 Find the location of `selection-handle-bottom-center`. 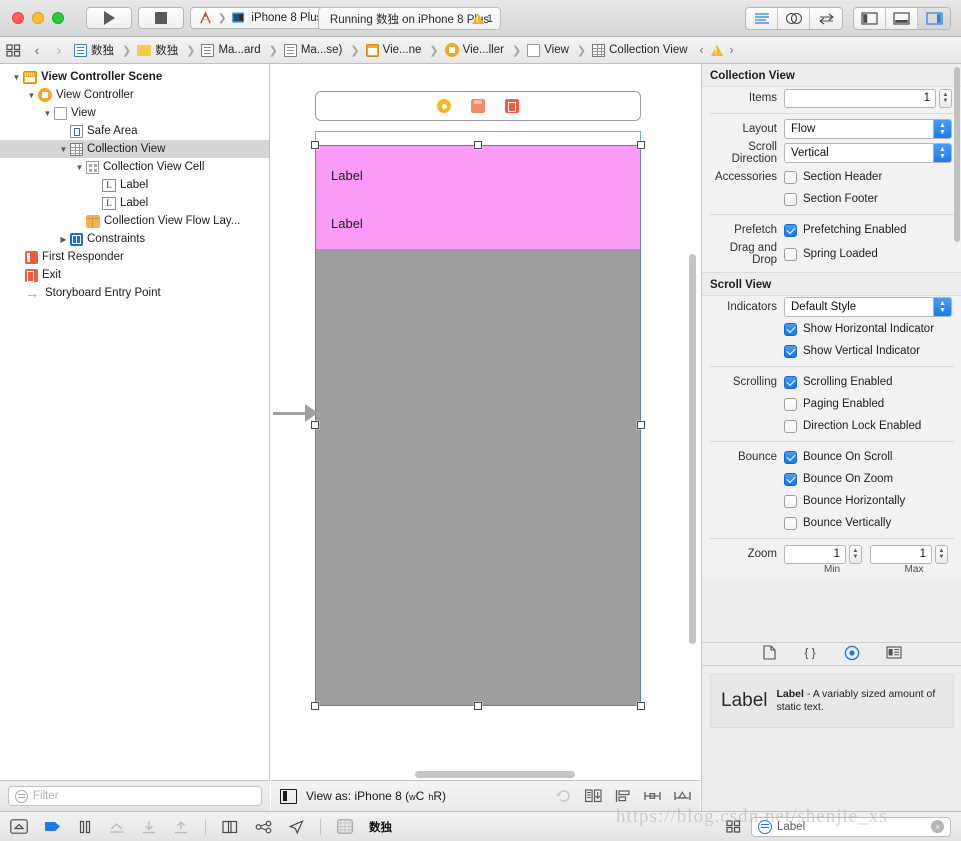

selection-handle-bottom-center is located at coordinates (478, 706).